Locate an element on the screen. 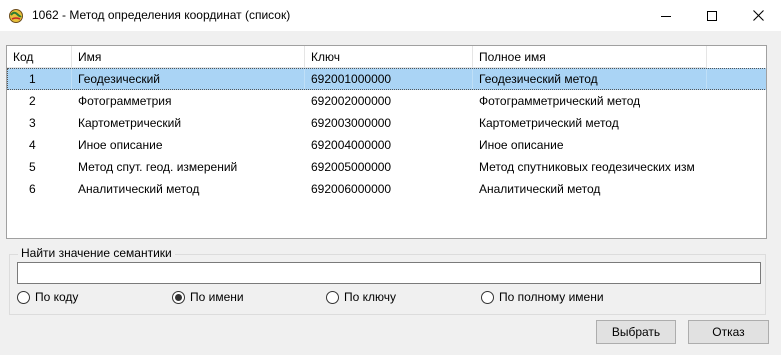 This screenshot has height=355, width=781. column-header-key: Ключ is located at coordinates (389, 57).